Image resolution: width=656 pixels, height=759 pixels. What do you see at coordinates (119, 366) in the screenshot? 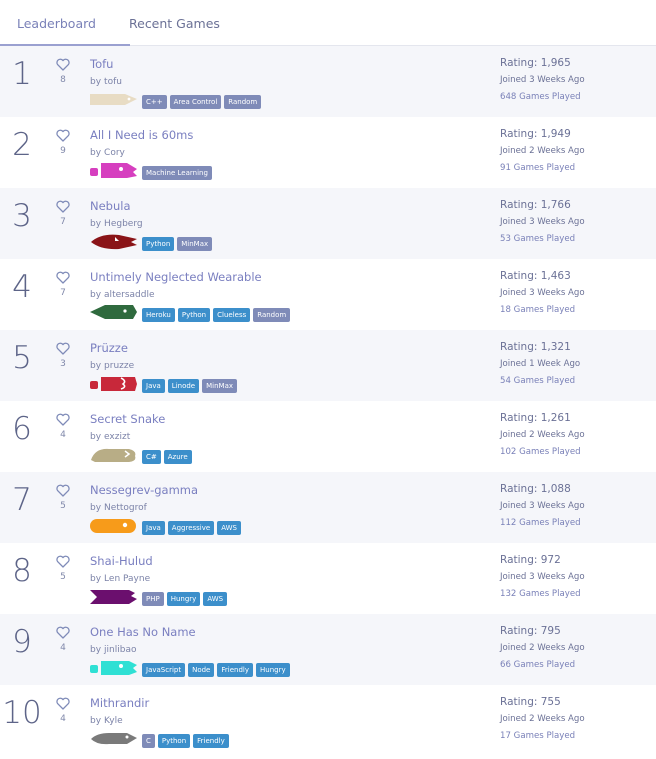
I see `owner-link: pruzze` at bounding box center [119, 366].